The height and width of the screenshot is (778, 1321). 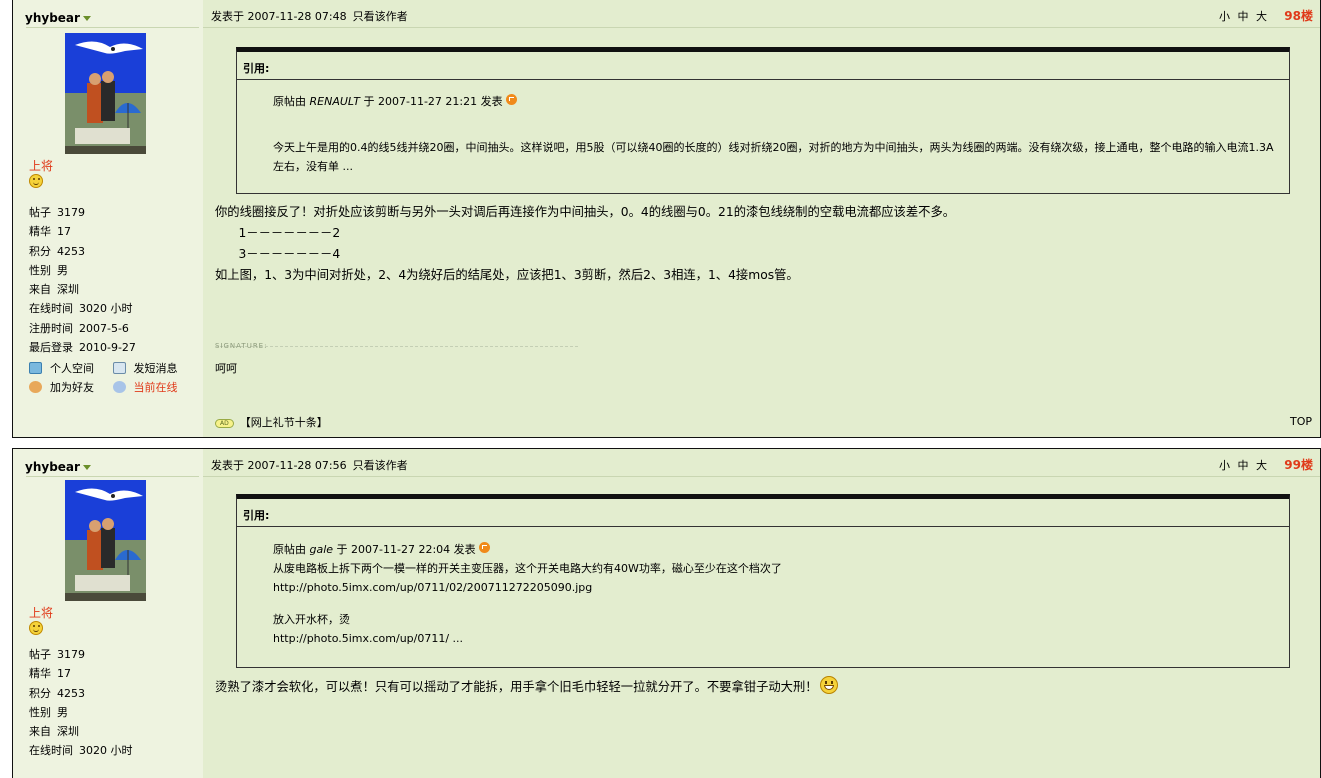 I want to click on post-header: 发表于 2007-11-28 07:48 只看该作者 小 中 大 98楼, so click(x=761, y=14).